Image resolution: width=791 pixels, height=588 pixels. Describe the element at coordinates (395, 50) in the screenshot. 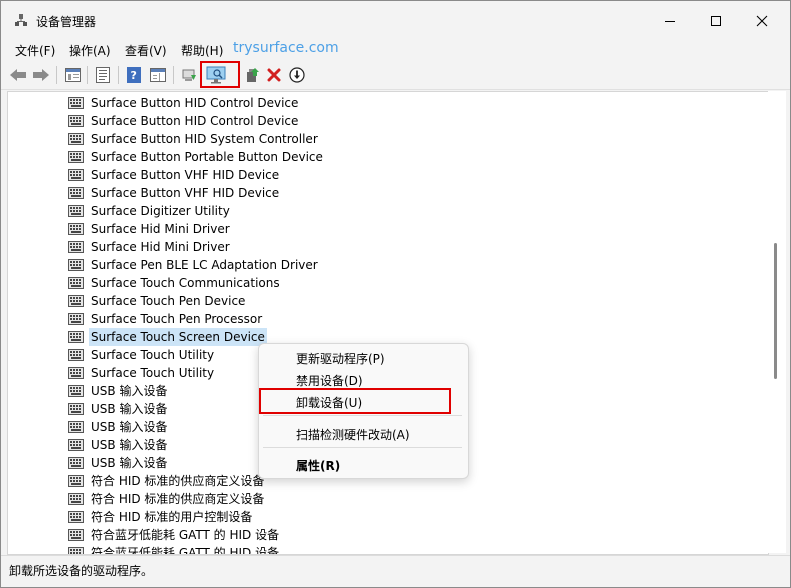

I see `menu-bar: 文件(F) 操作(A) 查看(V) 帮助(H) trysurface.com` at that location.